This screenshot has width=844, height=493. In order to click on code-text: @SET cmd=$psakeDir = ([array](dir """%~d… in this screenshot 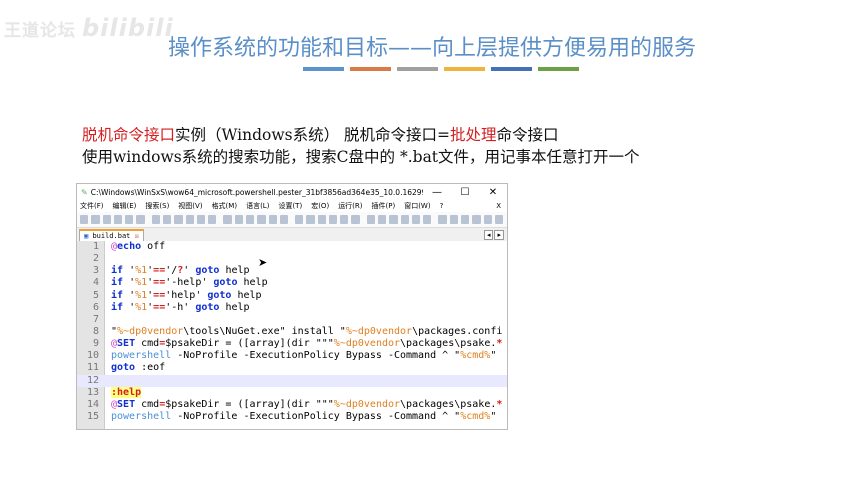, I will do `click(306, 344)`.